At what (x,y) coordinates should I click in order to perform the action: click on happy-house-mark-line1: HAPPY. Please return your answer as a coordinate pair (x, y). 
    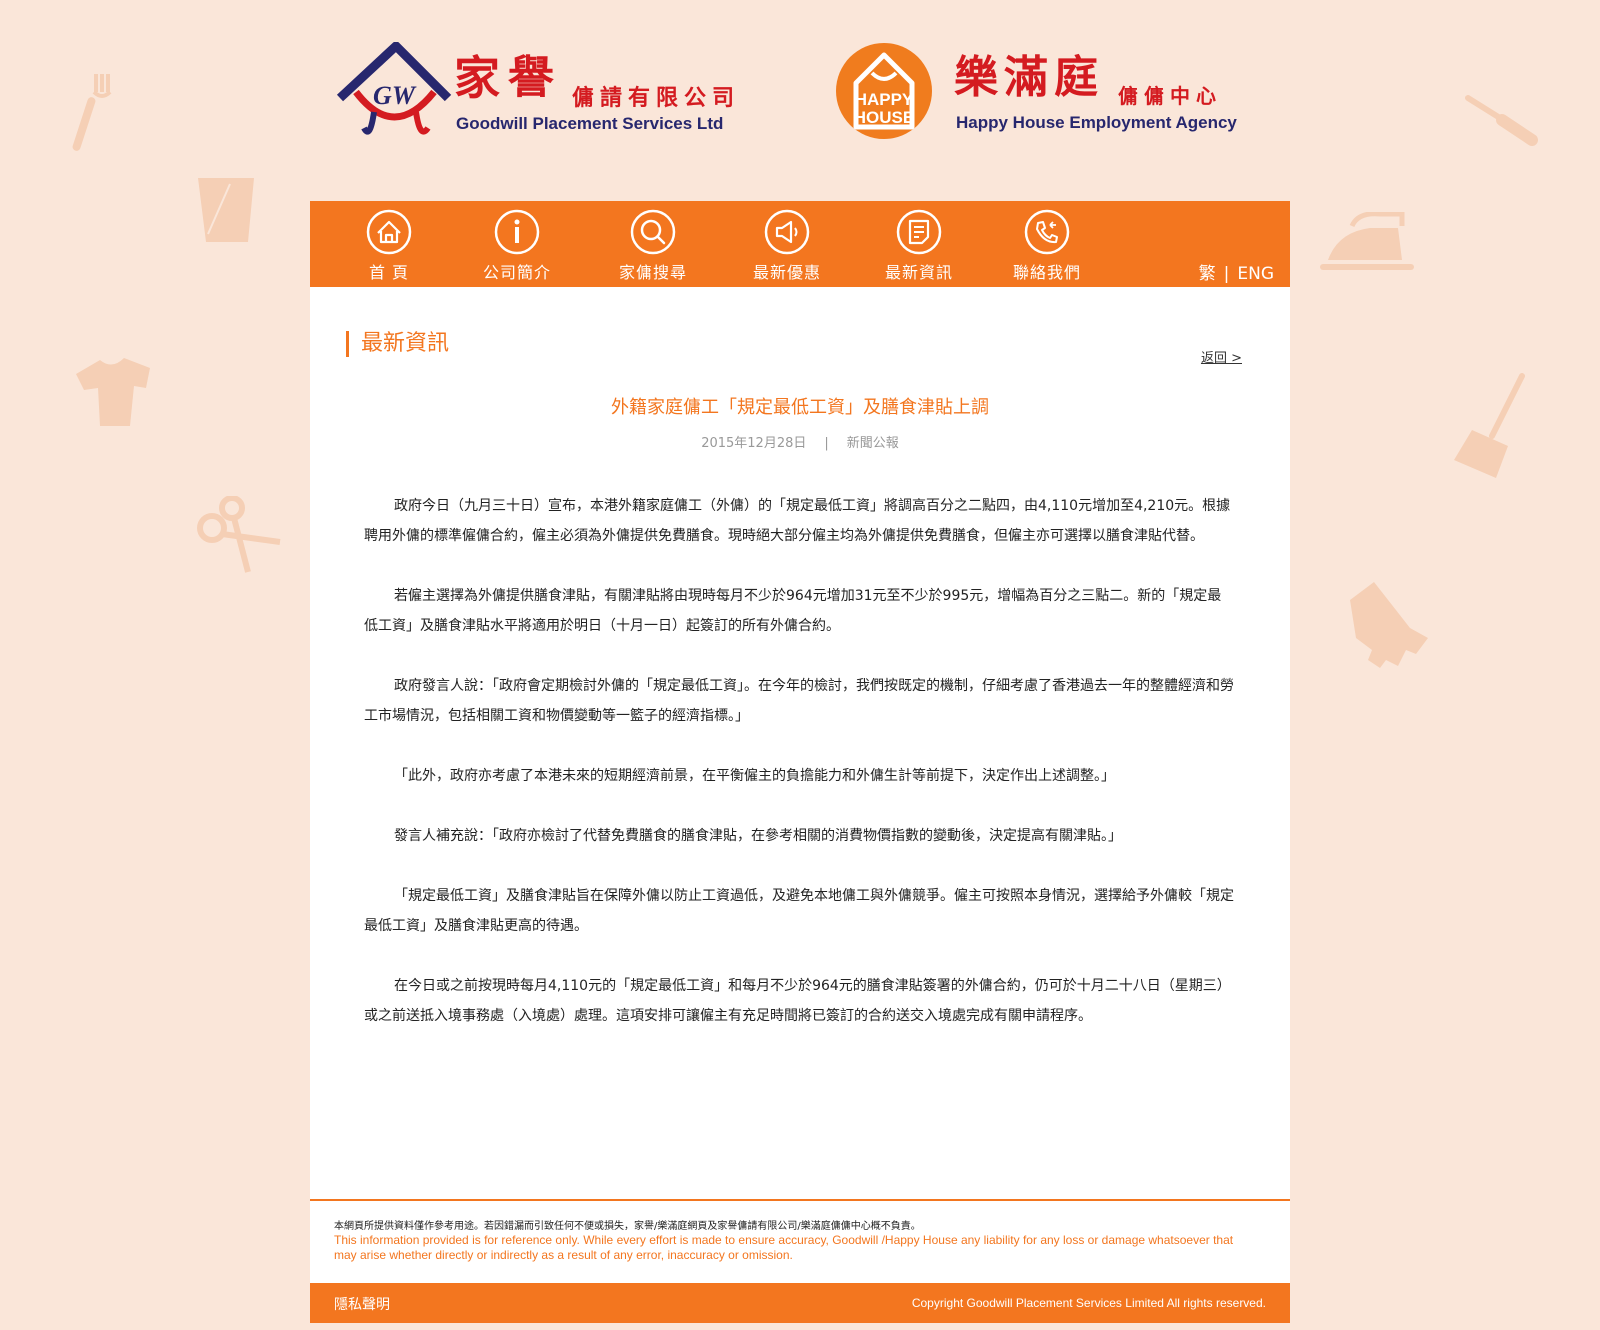
    Looking at the image, I should click on (884, 99).